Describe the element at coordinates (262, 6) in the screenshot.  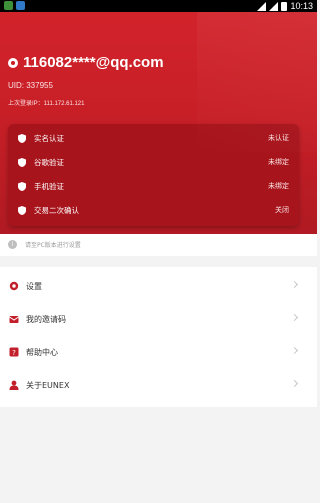
I see `signal-icon` at that location.